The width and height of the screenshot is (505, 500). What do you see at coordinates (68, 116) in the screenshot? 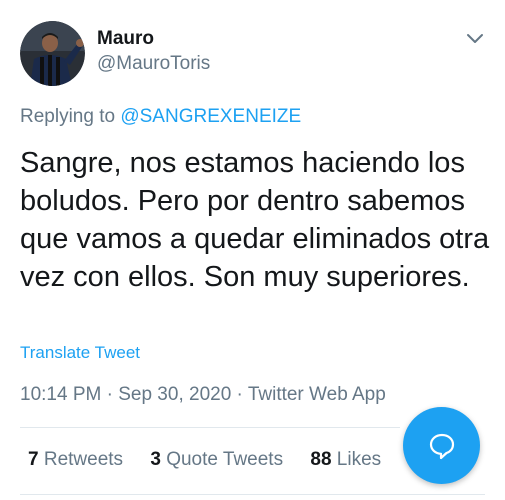
I see `replying-to-label: Replying to` at bounding box center [68, 116].